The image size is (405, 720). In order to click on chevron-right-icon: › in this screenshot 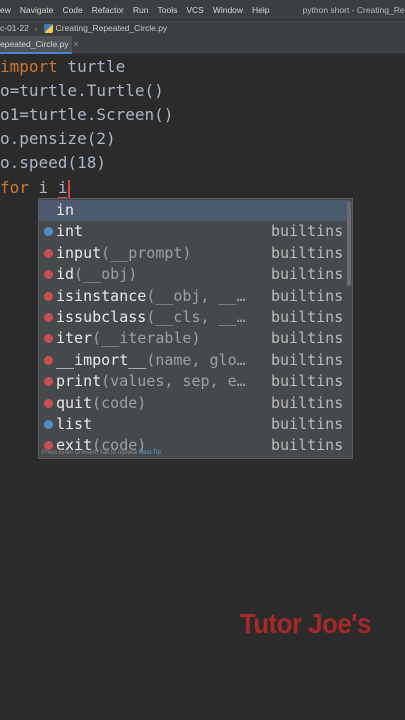, I will do `click(36, 28)`.